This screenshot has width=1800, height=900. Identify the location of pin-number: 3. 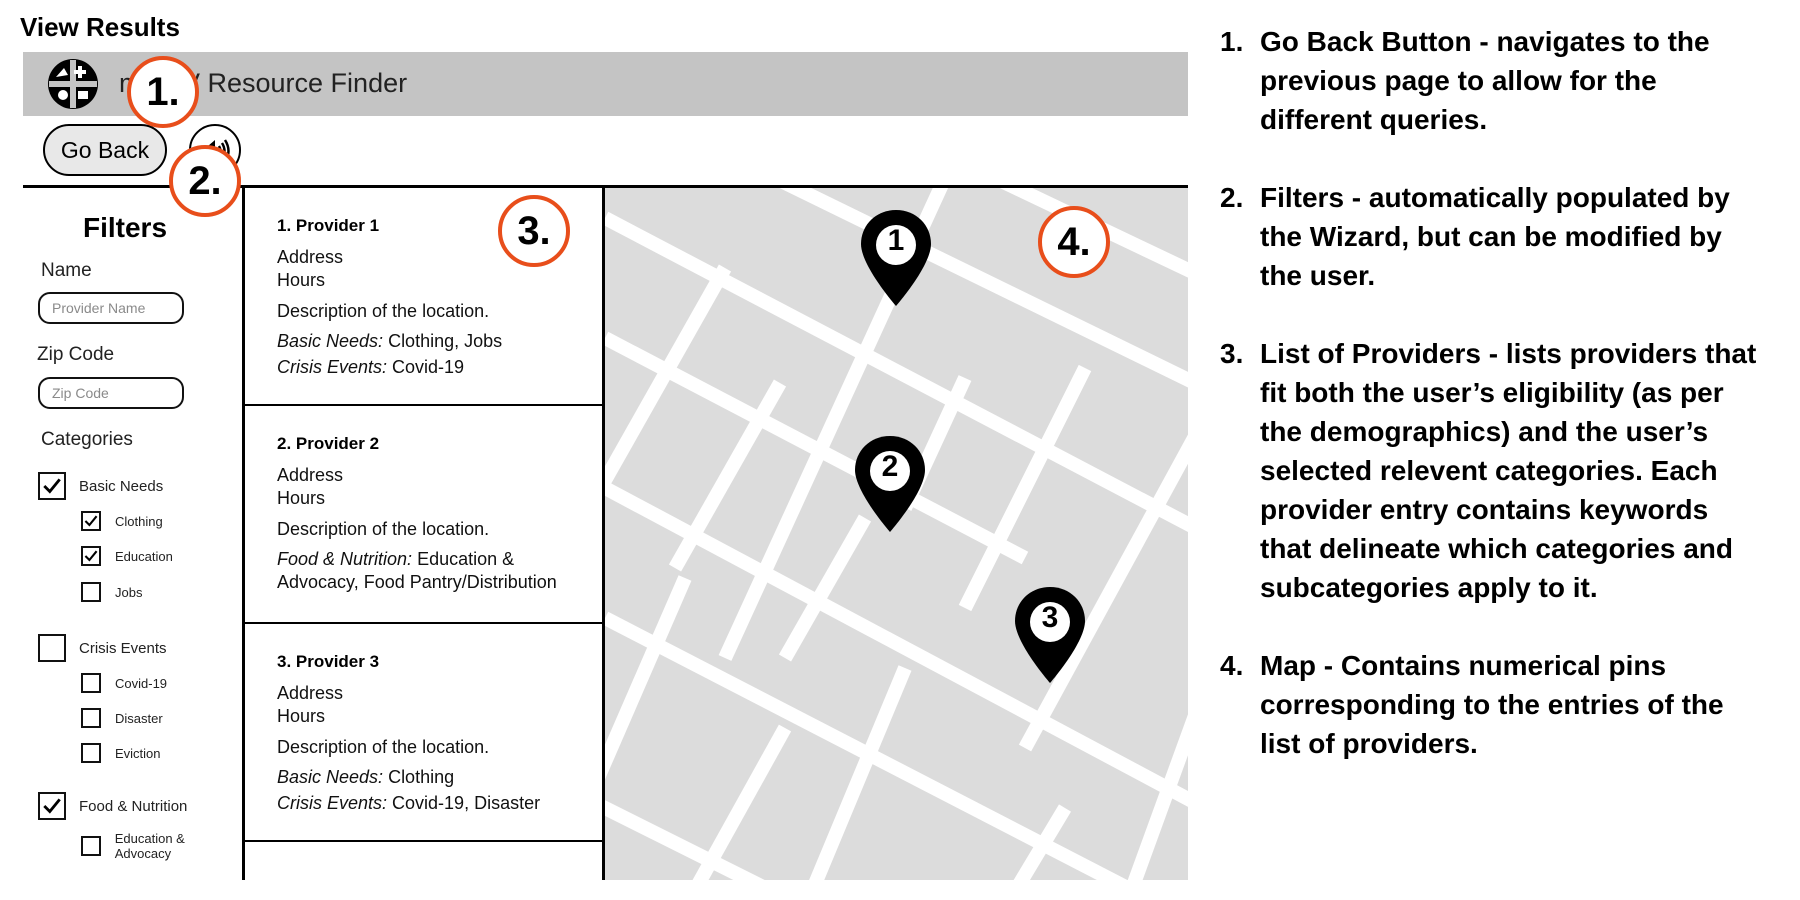
(1050, 617).